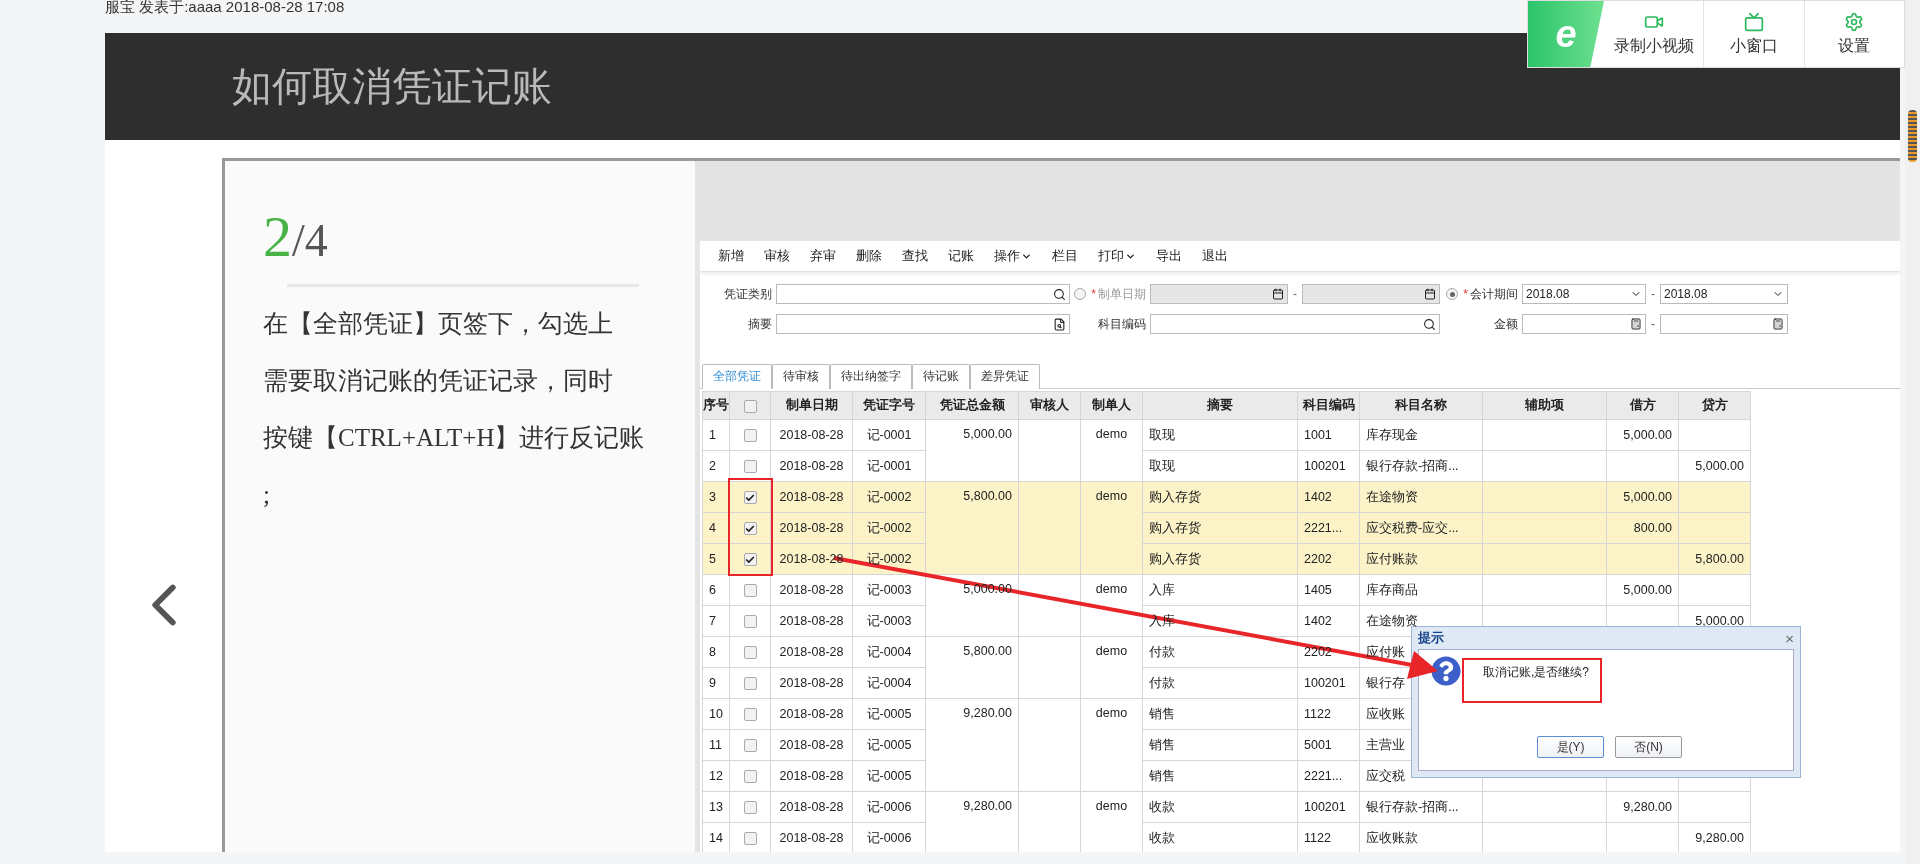  What do you see at coordinates (889, 652) in the screenshot?
I see `table-cell: 记-0004` at bounding box center [889, 652].